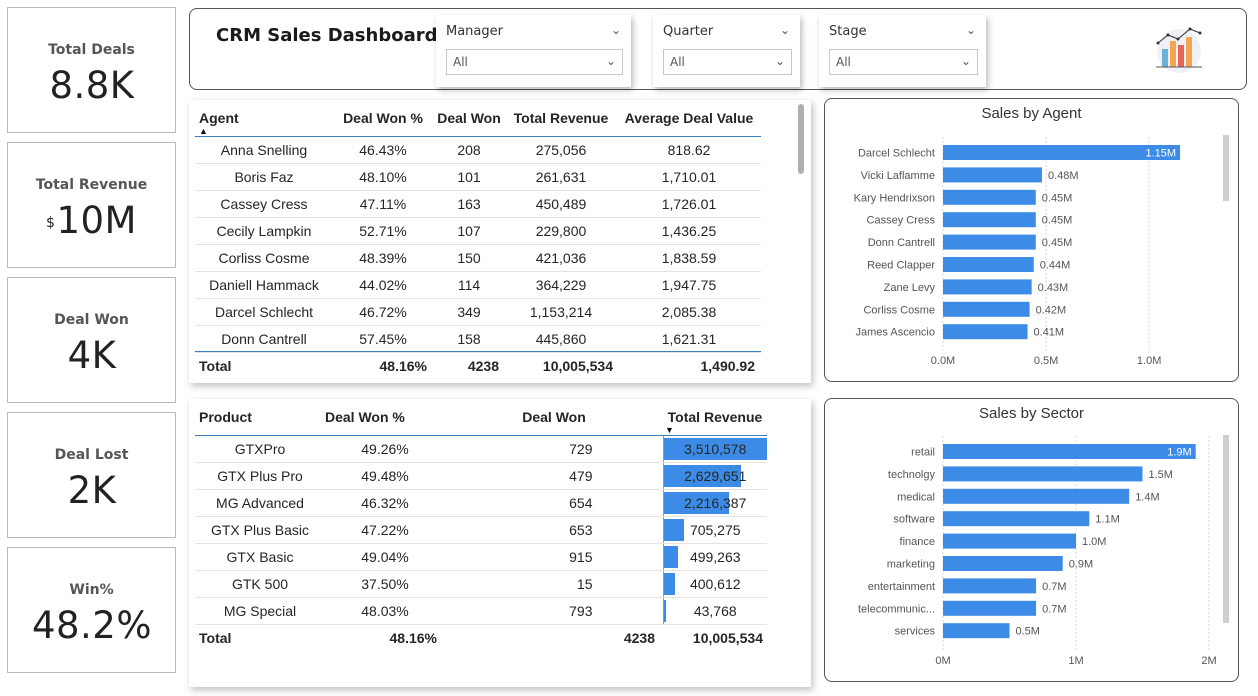 This screenshot has height=696, width=1258. What do you see at coordinates (715, 417) in the screenshot?
I see `column-header-total-revenue: Total Revenue ▼` at bounding box center [715, 417].